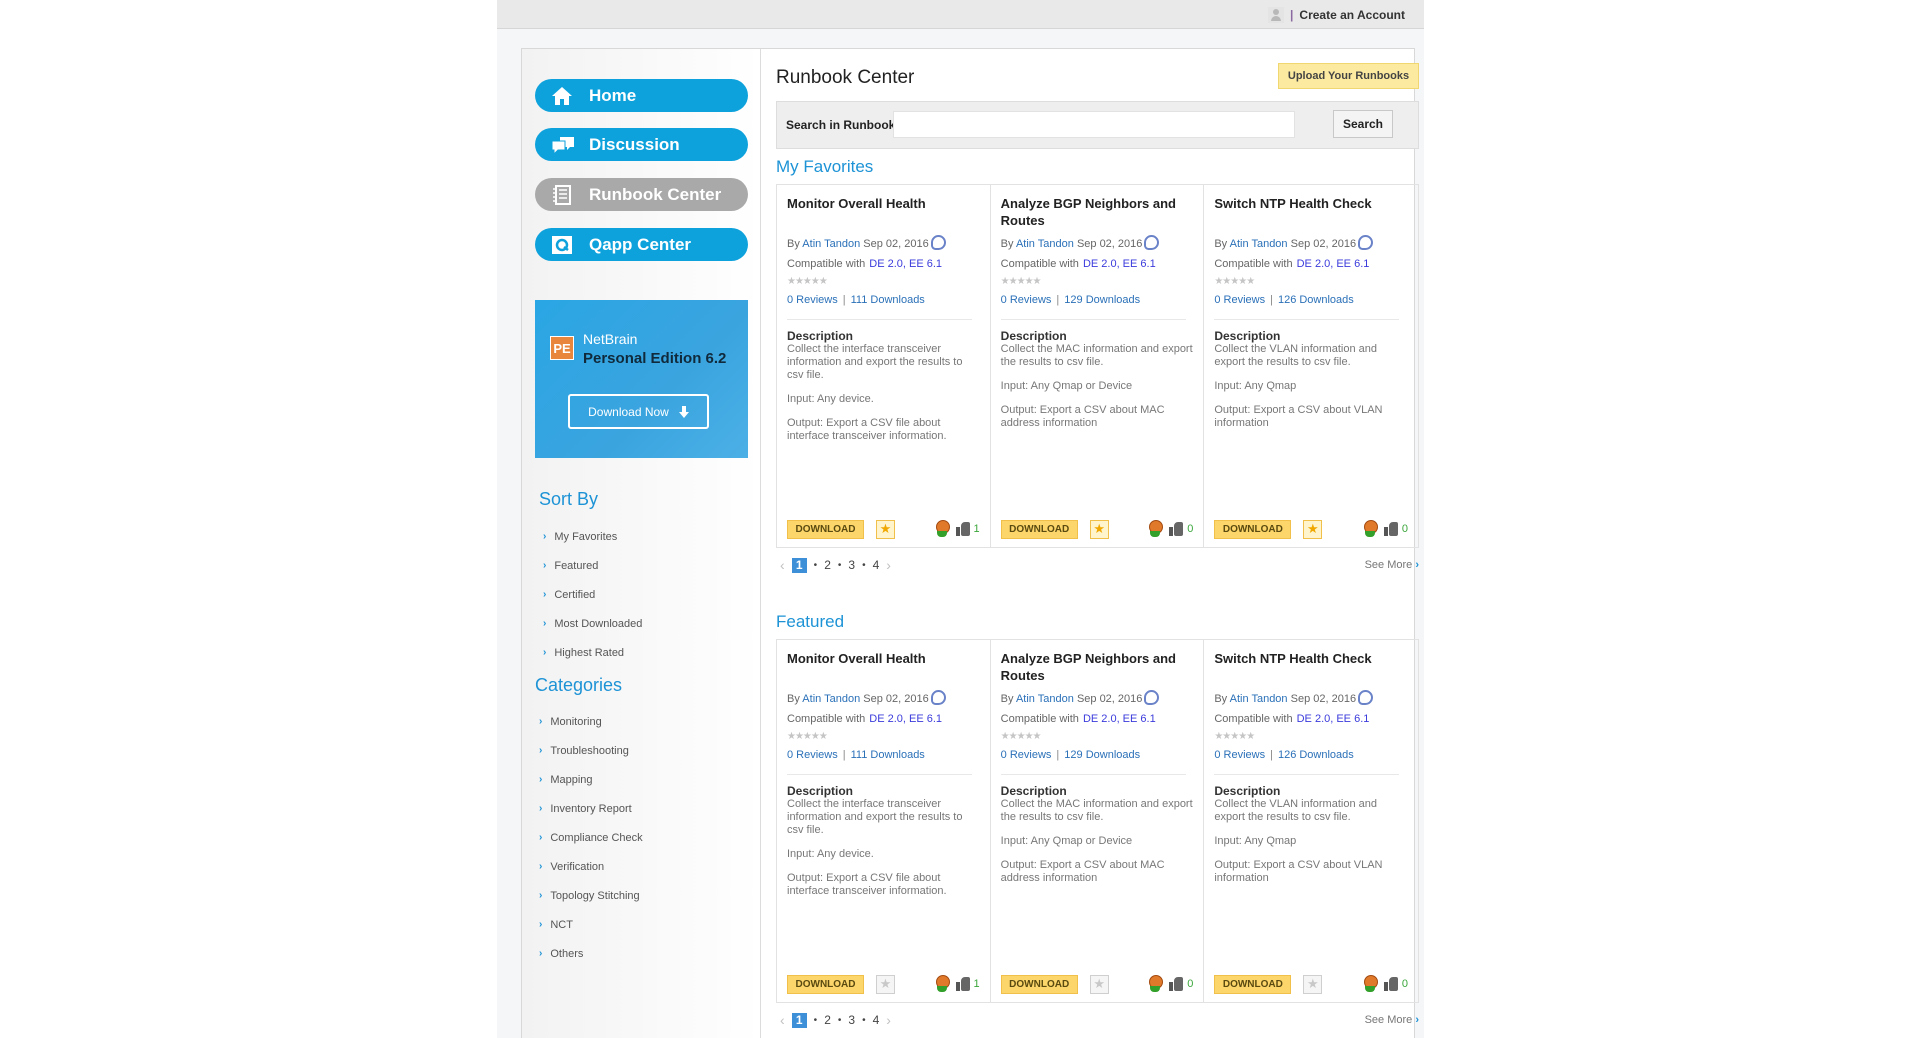  I want to click on download-arrow-icon, so click(683, 411).